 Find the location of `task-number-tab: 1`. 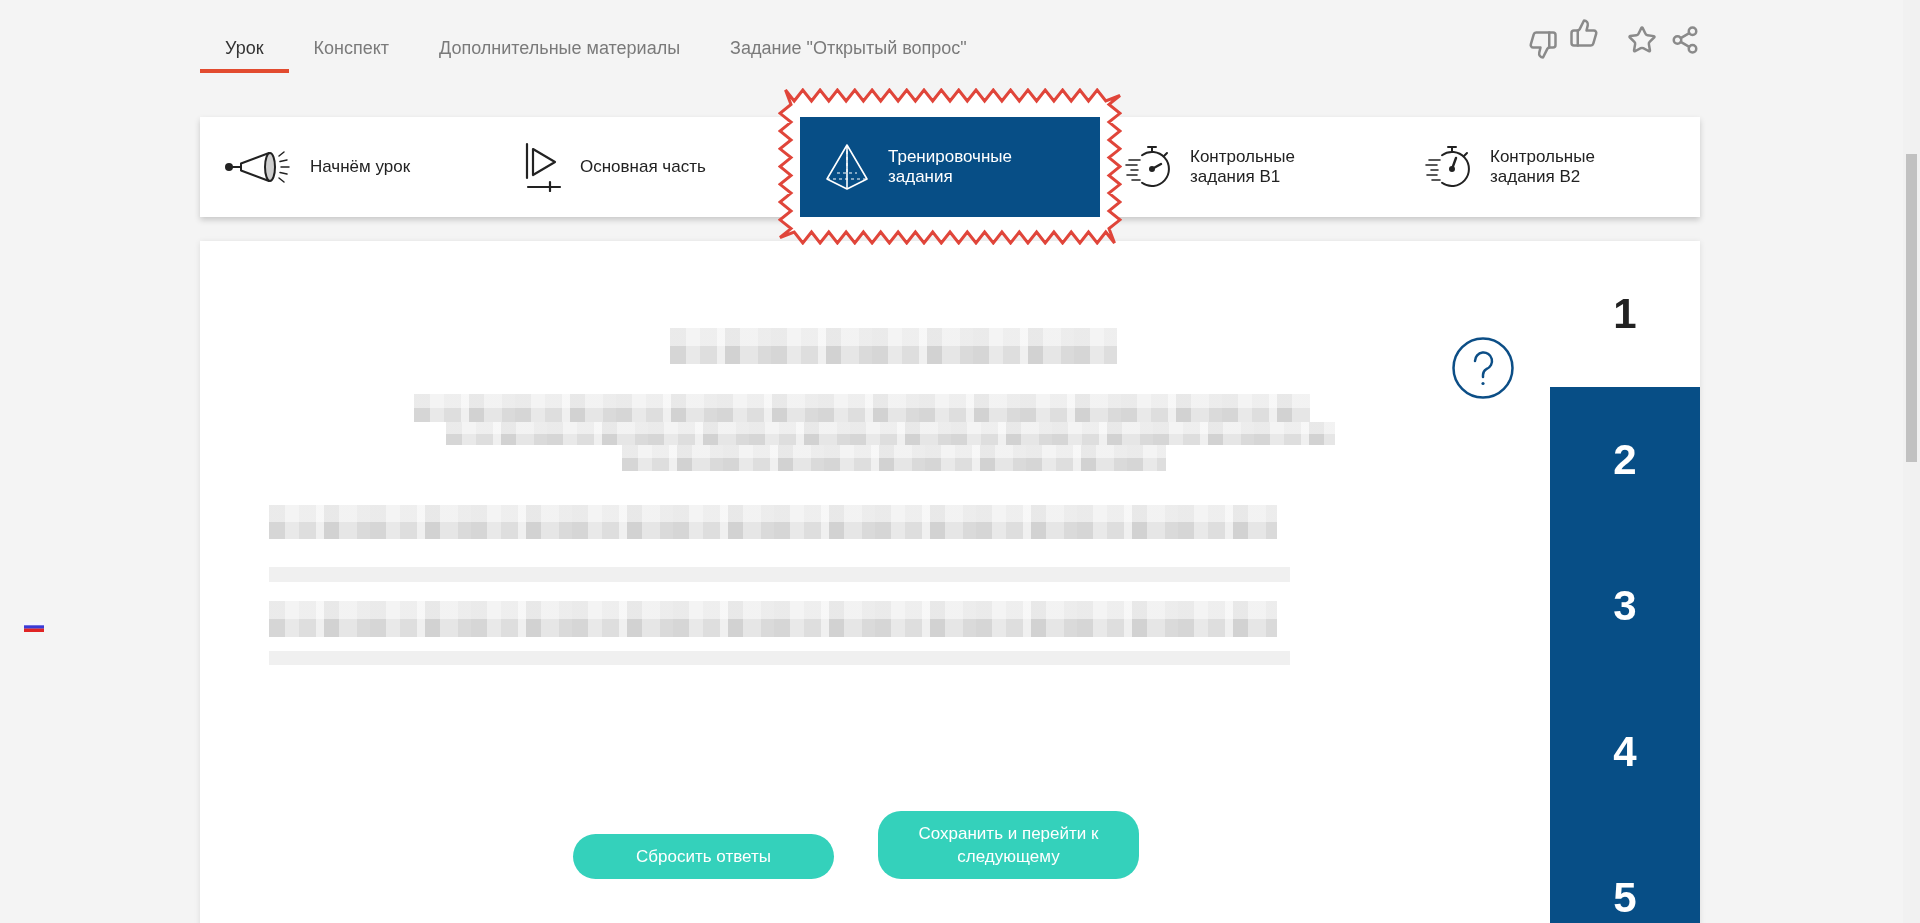

task-number-tab: 1 is located at coordinates (1625, 314).